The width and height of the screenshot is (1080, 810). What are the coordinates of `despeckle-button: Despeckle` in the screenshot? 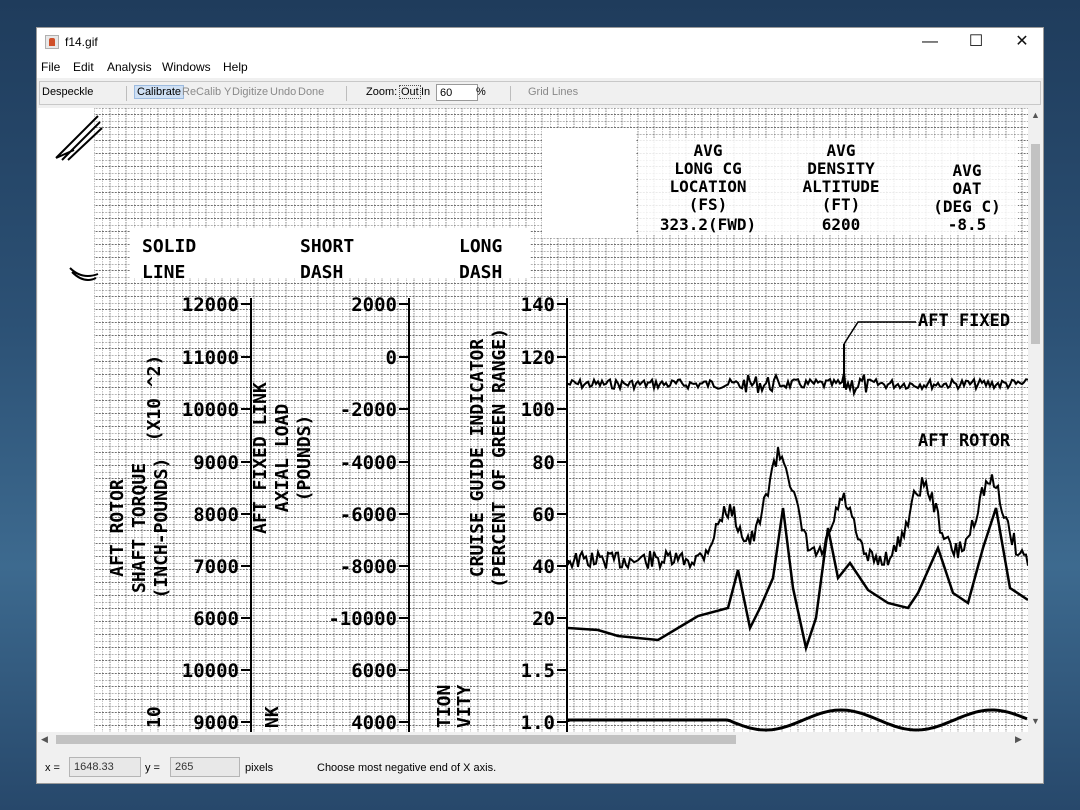 It's located at (67, 92).